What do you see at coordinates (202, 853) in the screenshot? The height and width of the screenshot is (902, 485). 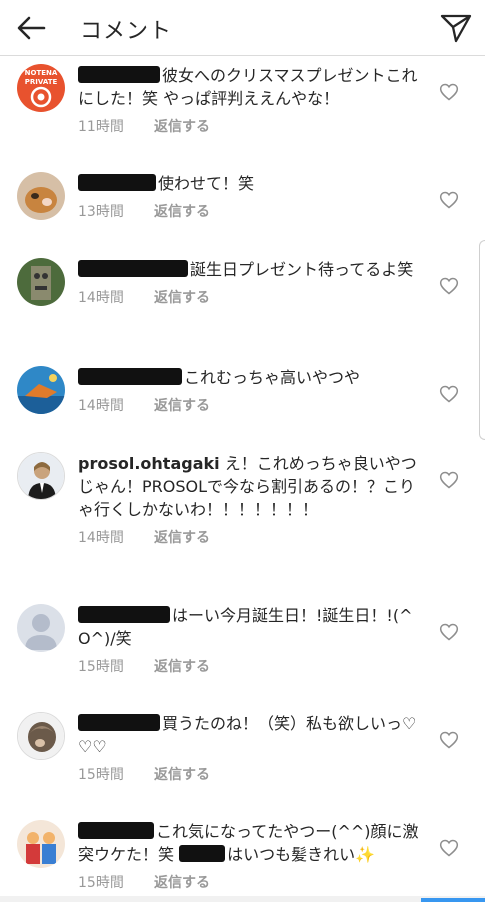 I see `redacted-mention` at bounding box center [202, 853].